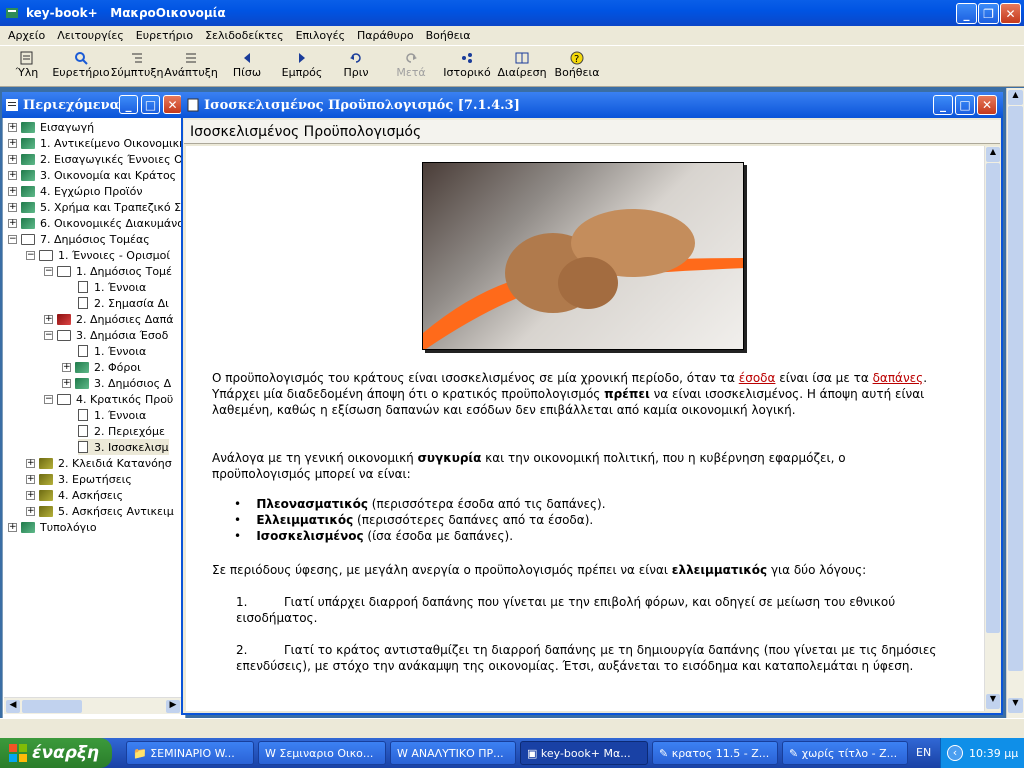 This screenshot has height=768, width=1024. I want to click on tree-item: +3. Οικονομία και Κράτος, so click(92, 175).